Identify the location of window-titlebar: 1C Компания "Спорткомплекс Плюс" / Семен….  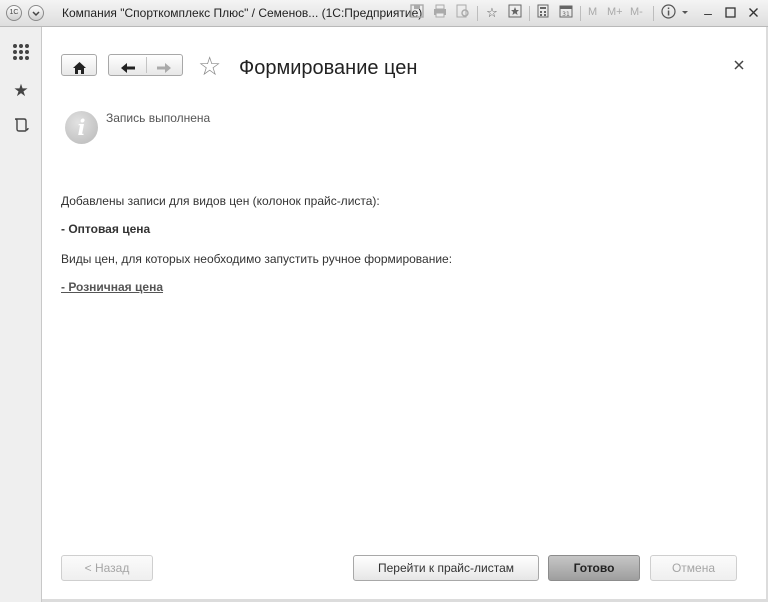
(384, 13).